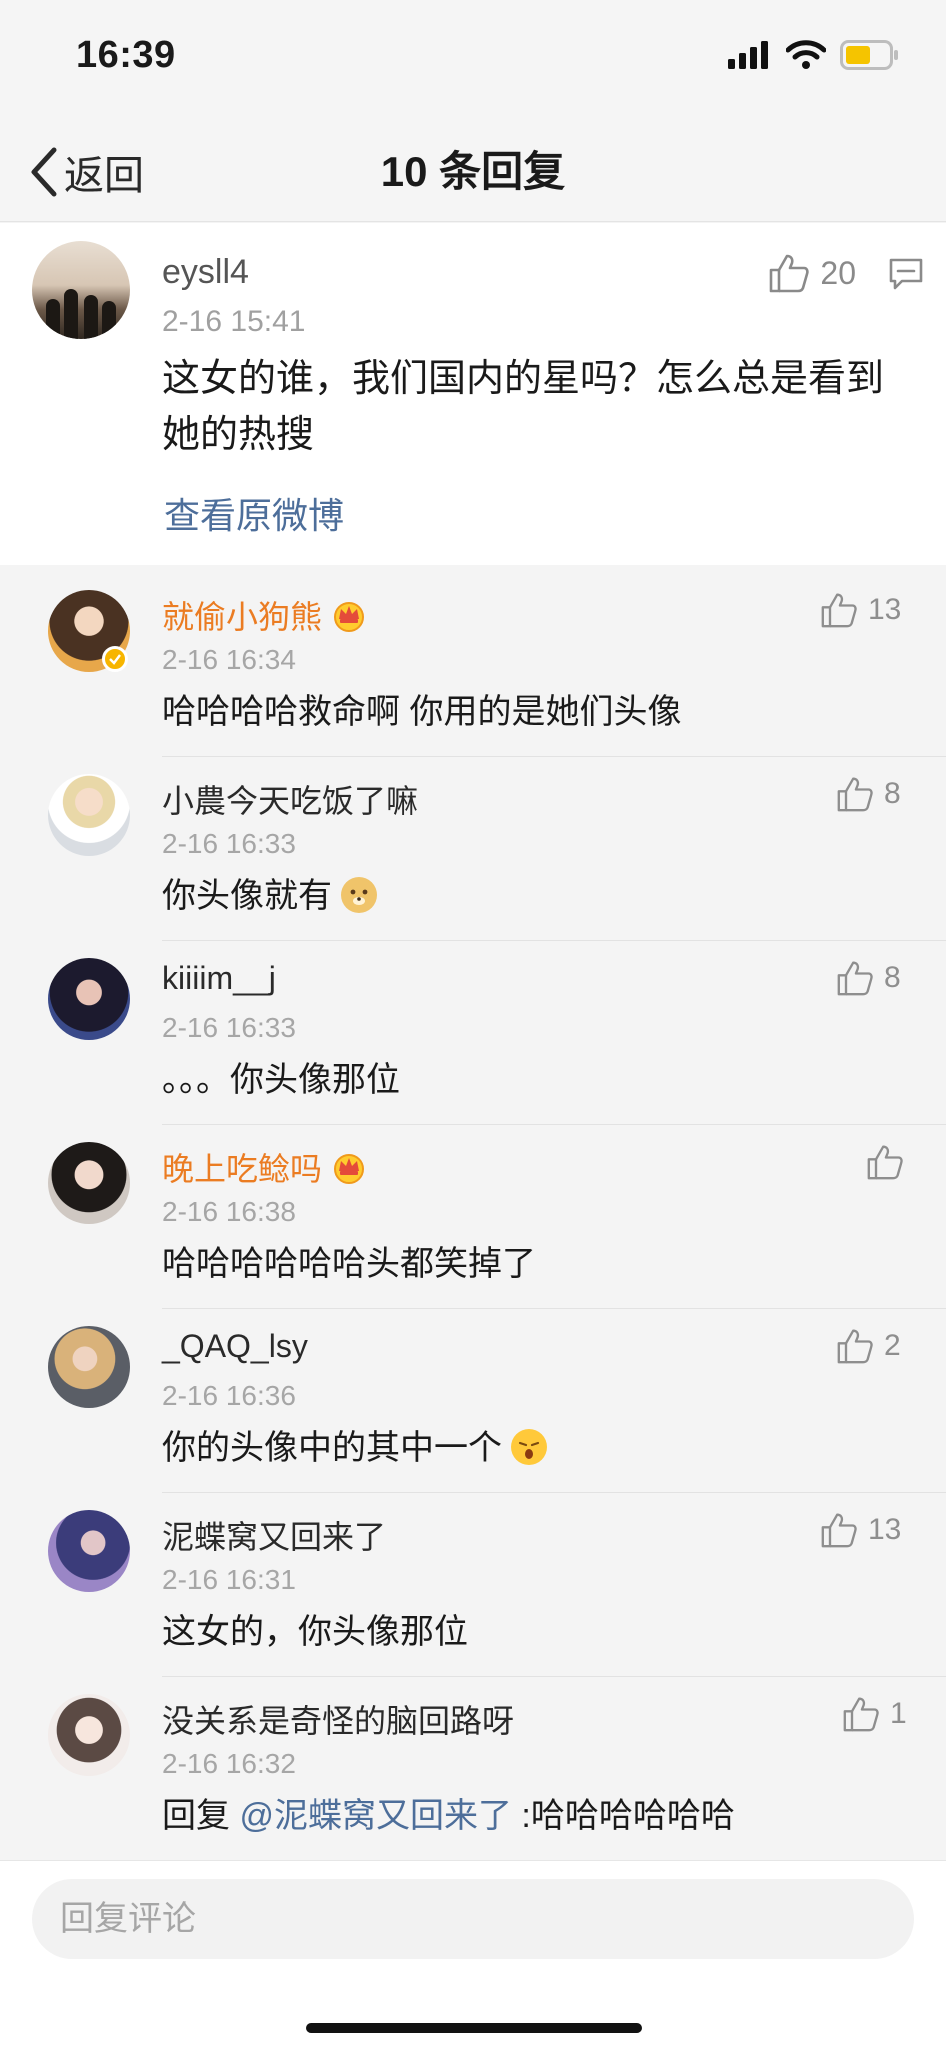 The width and height of the screenshot is (946, 2048). What do you see at coordinates (375, 1816) in the screenshot?
I see `mention-link: @泥蝶窝又回来了` at bounding box center [375, 1816].